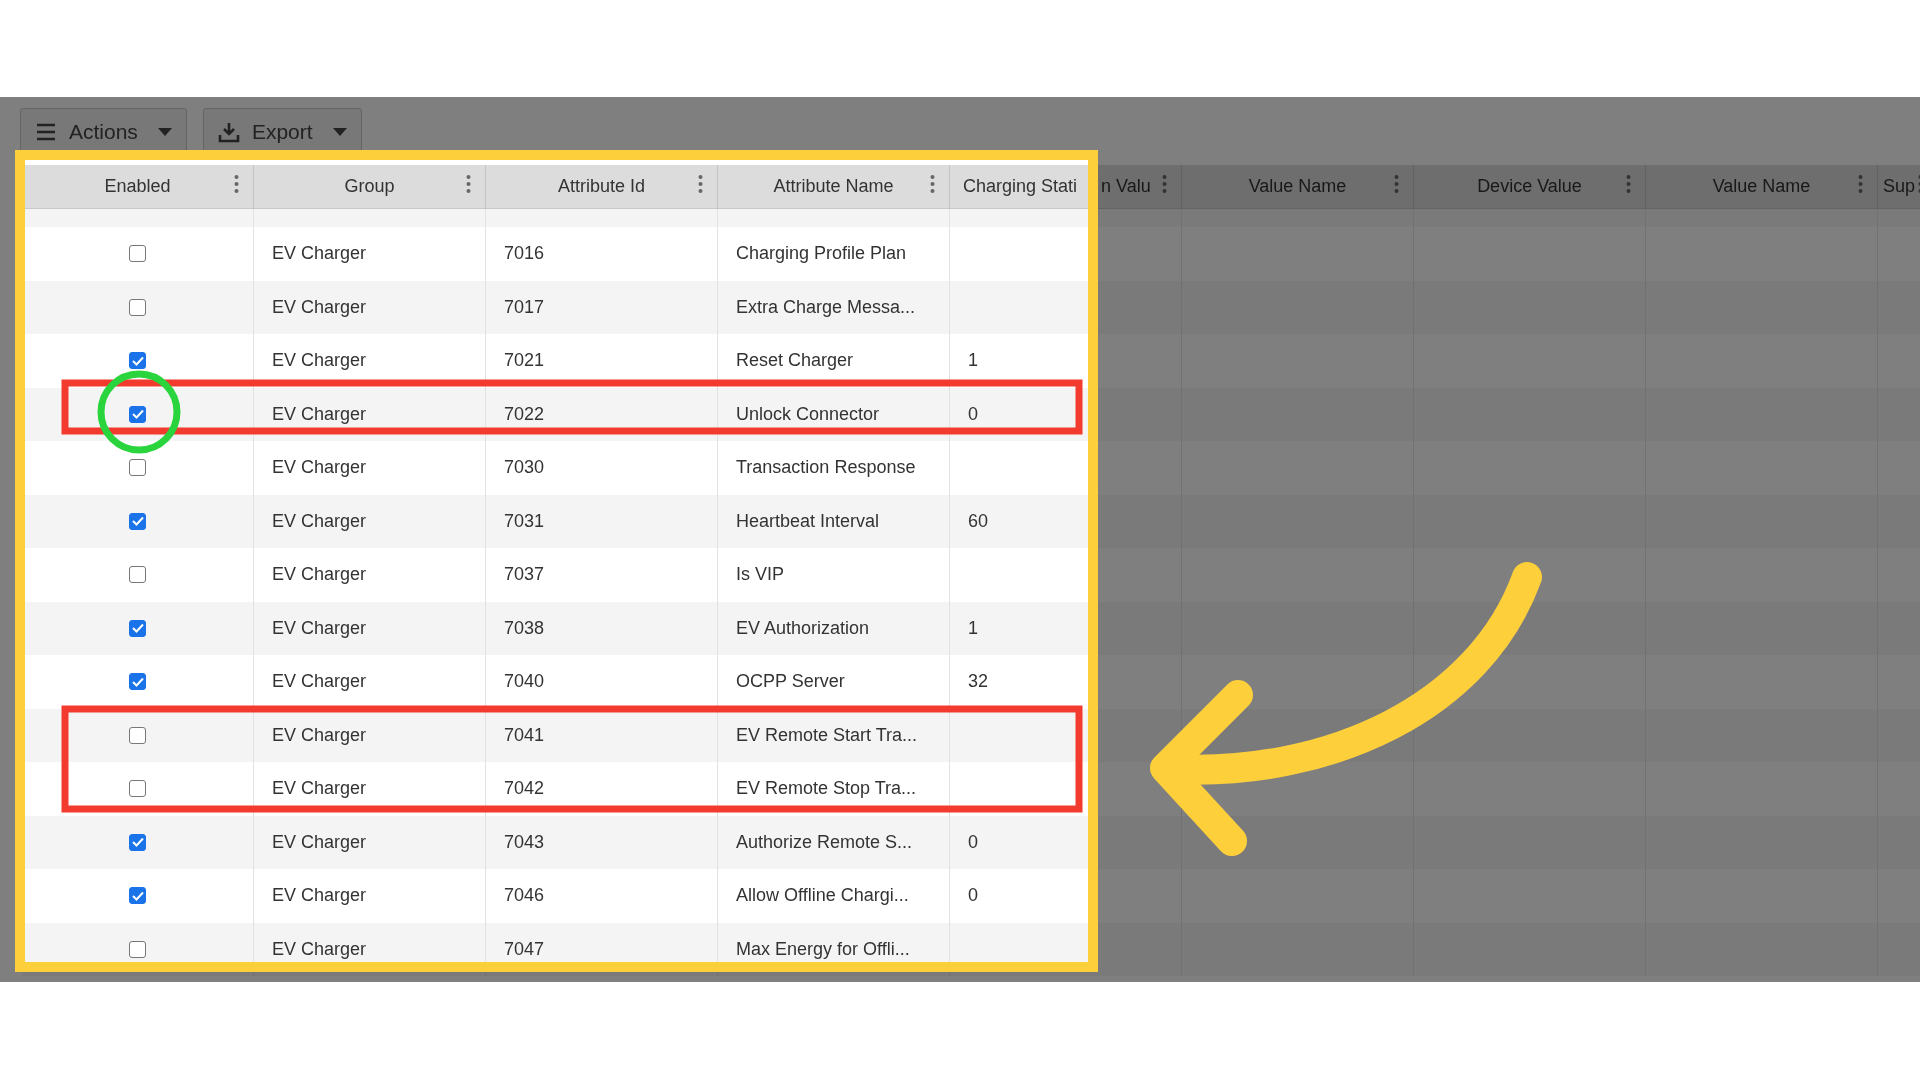  I want to click on column-header: Sup, so click(1899, 186).